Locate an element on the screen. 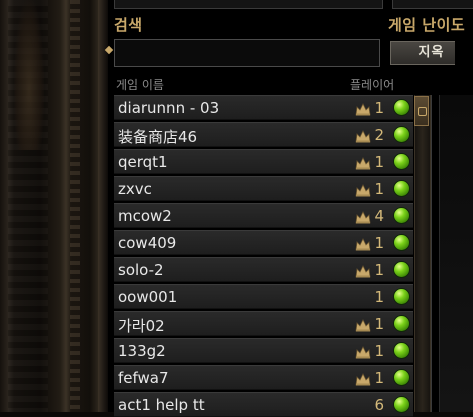 This screenshot has width=473, height=417. top-field-strip is located at coordinates (248, 4).